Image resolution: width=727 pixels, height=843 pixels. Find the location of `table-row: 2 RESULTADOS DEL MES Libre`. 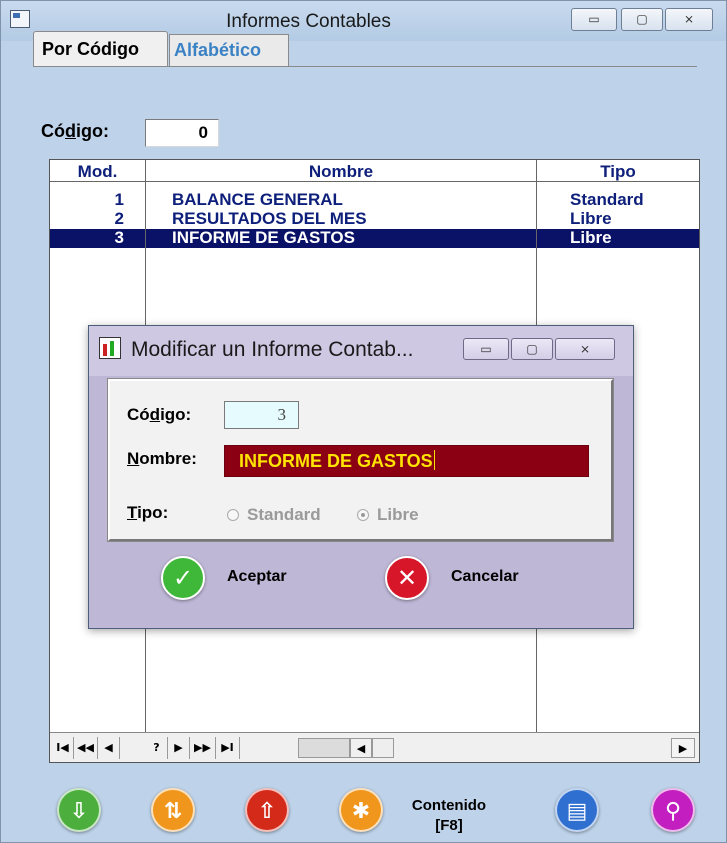

table-row: 2 RESULTADOS DEL MES Libre is located at coordinates (374, 219).